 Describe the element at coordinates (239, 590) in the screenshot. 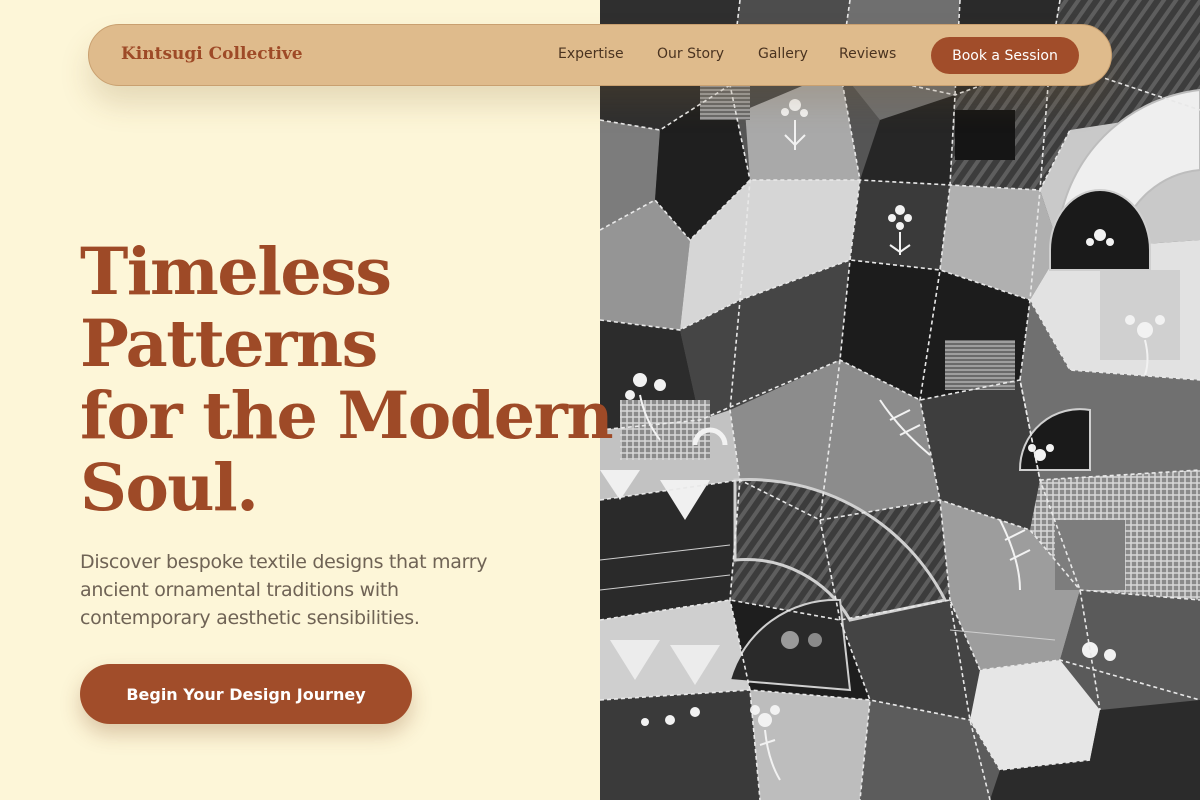

I see `hero-subtitle-line: ancient ornamental traditions with` at that location.